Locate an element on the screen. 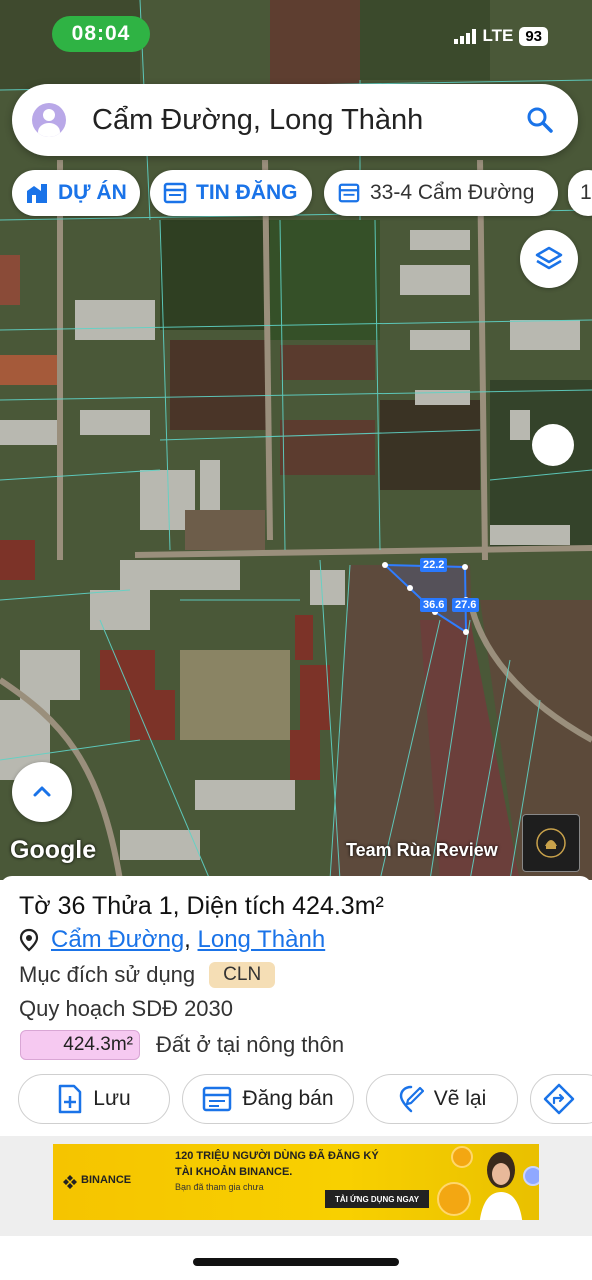  expand-up-button is located at coordinates (42, 792).